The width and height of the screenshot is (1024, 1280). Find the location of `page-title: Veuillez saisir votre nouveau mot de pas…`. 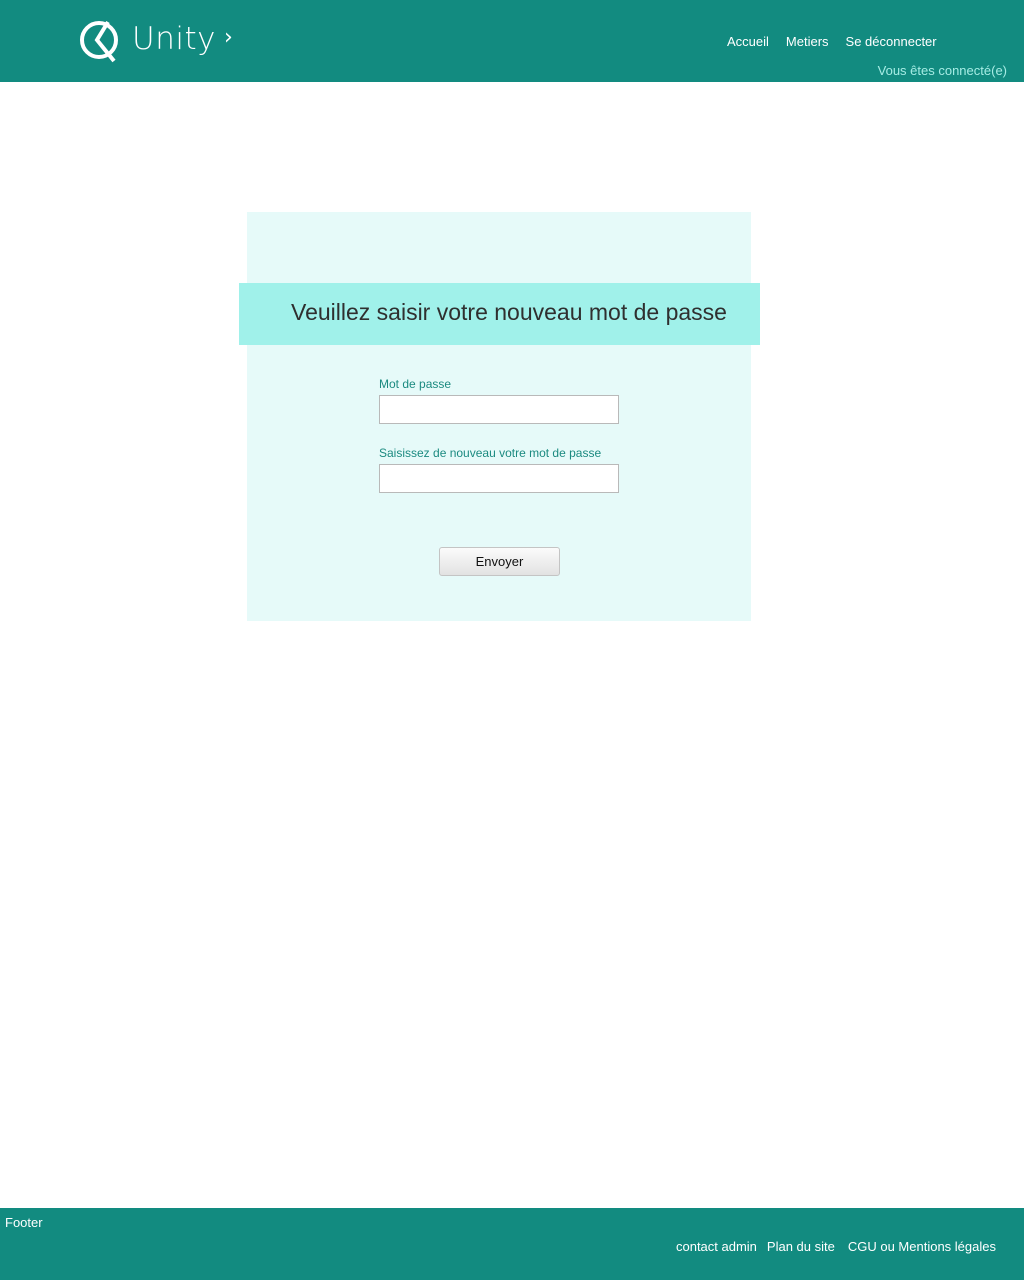

page-title: Veuillez saisir votre nouveau mot de pas… is located at coordinates (509, 312).